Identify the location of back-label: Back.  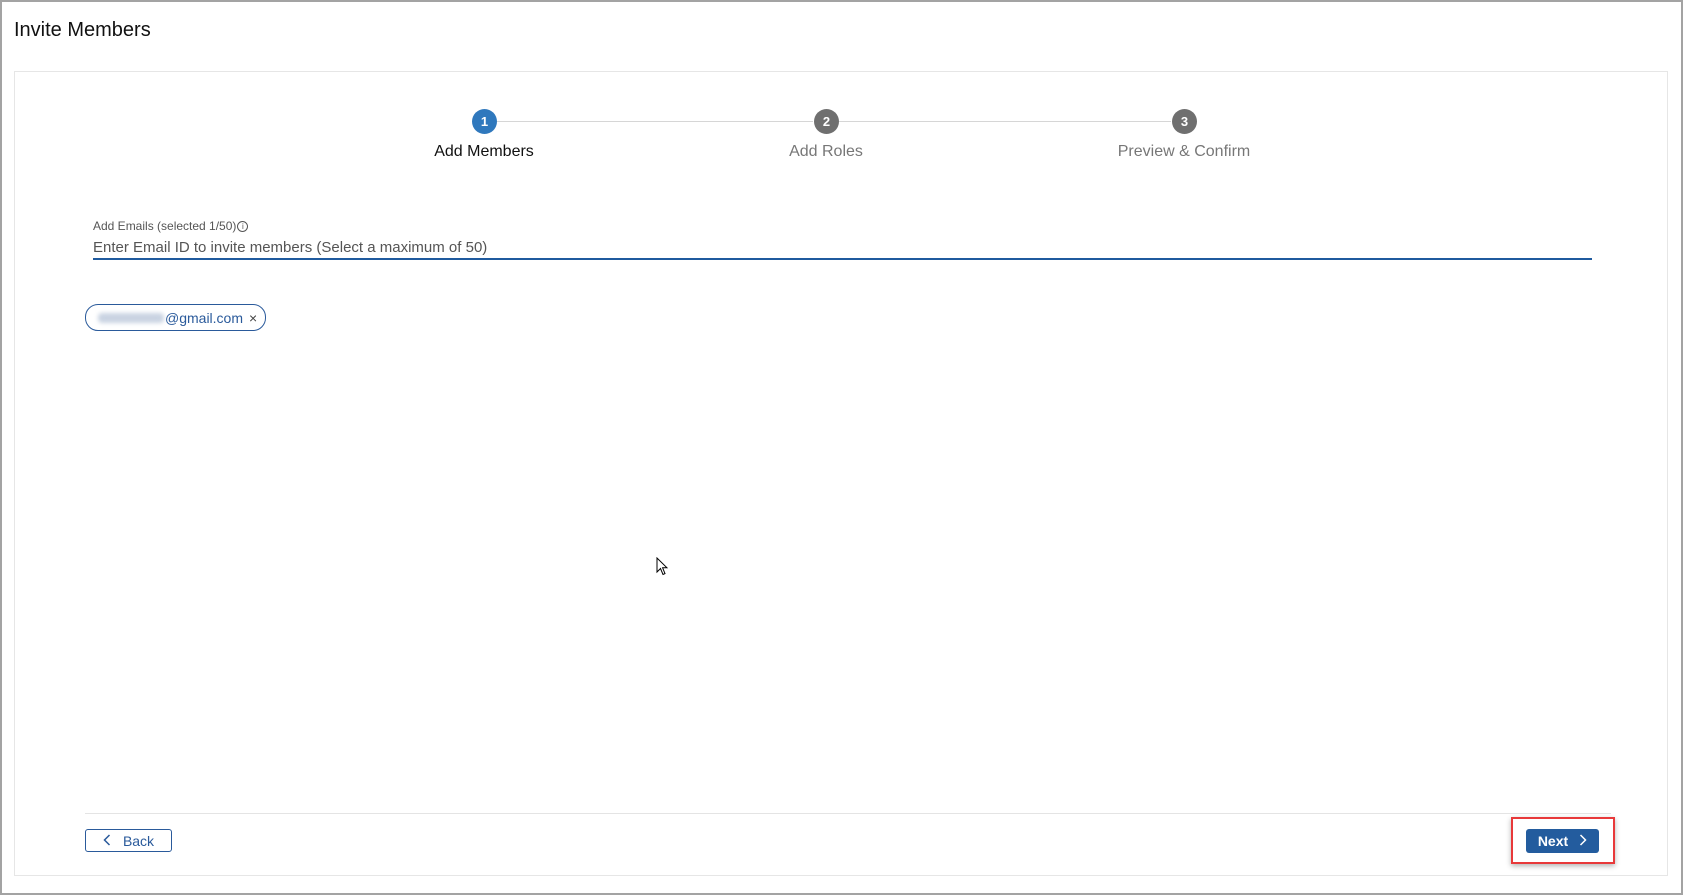
(138, 840).